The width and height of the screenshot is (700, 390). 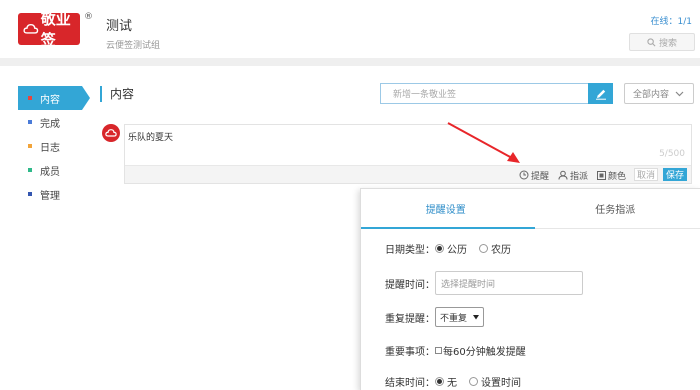 I want to click on repeat-select: 不重复, so click(x=460, y=317).